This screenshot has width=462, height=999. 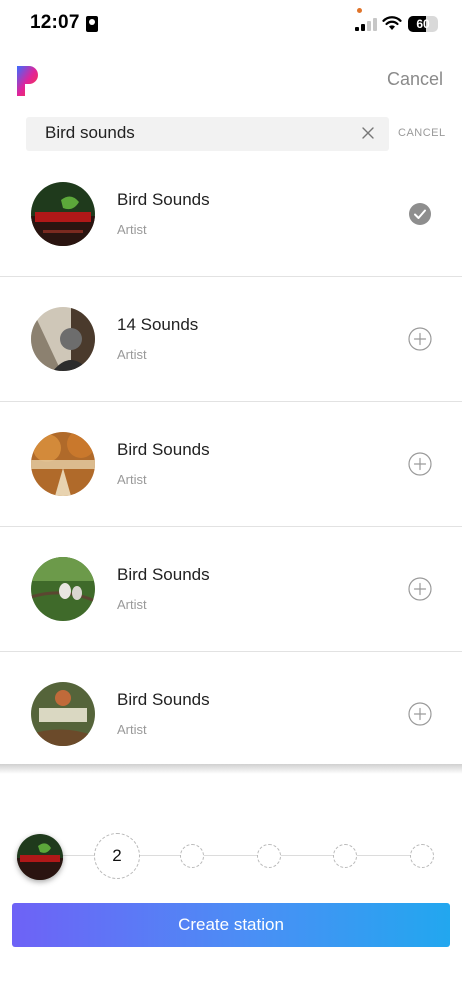 What do you see at coordinates (422, 133) in the screenshot?
I see `search-cancel-button: CANCEL` at bounding box center [422, 133].